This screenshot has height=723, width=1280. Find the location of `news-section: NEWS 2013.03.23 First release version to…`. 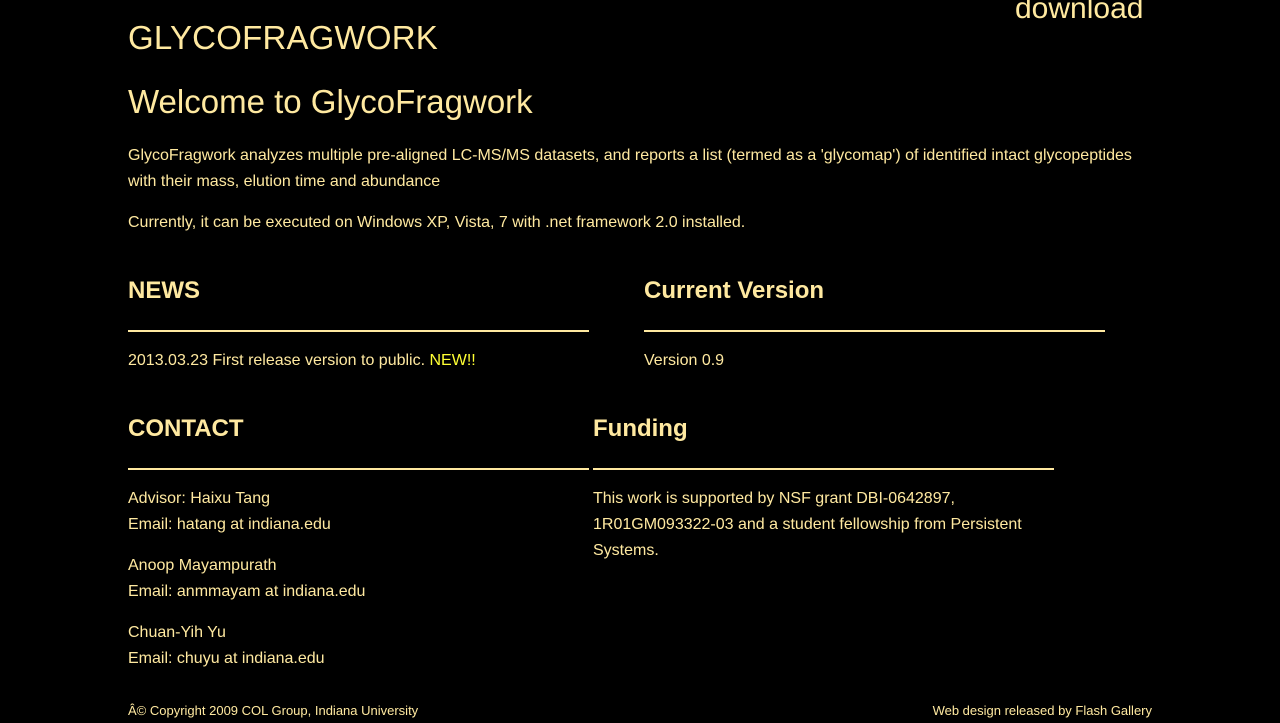

news-section: NEWS 2013.03.23 First release version to… is located at coordinates (358, 322).